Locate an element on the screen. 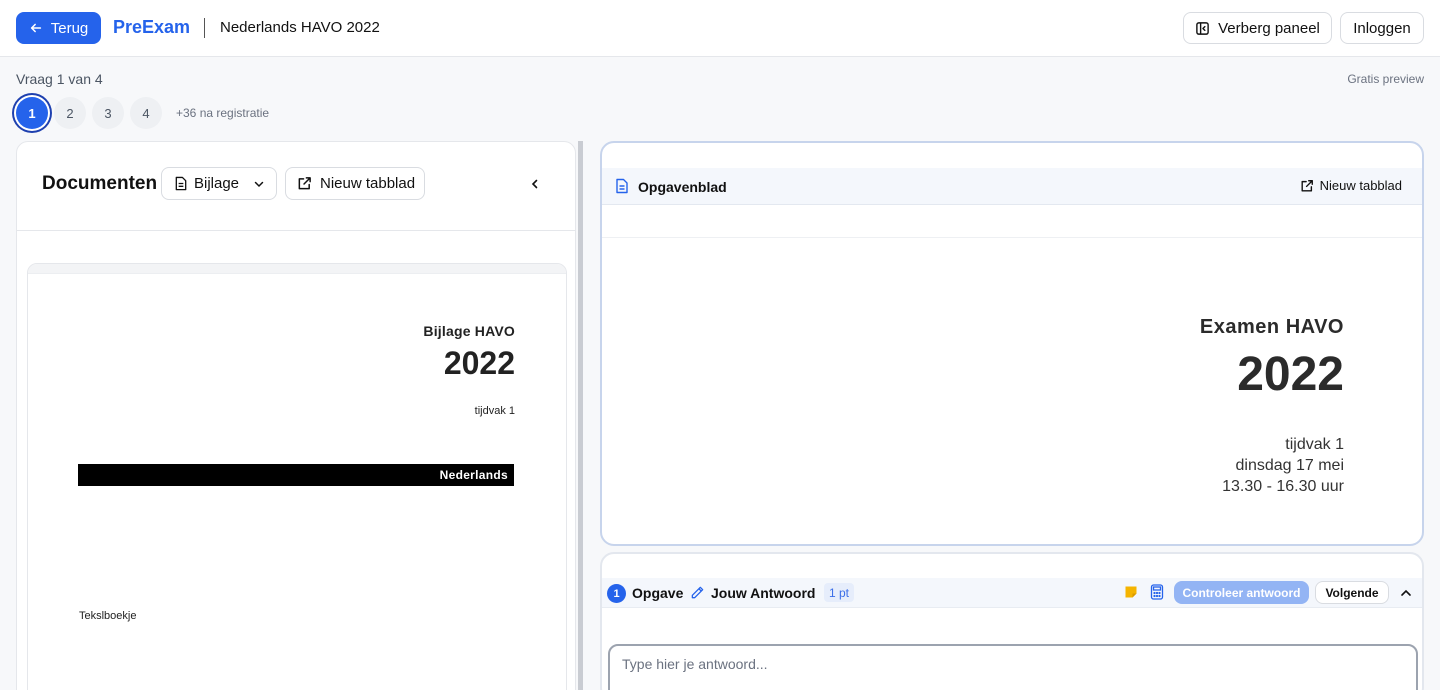  document-select-value: Bijlage is located at coordinates (217, 183).